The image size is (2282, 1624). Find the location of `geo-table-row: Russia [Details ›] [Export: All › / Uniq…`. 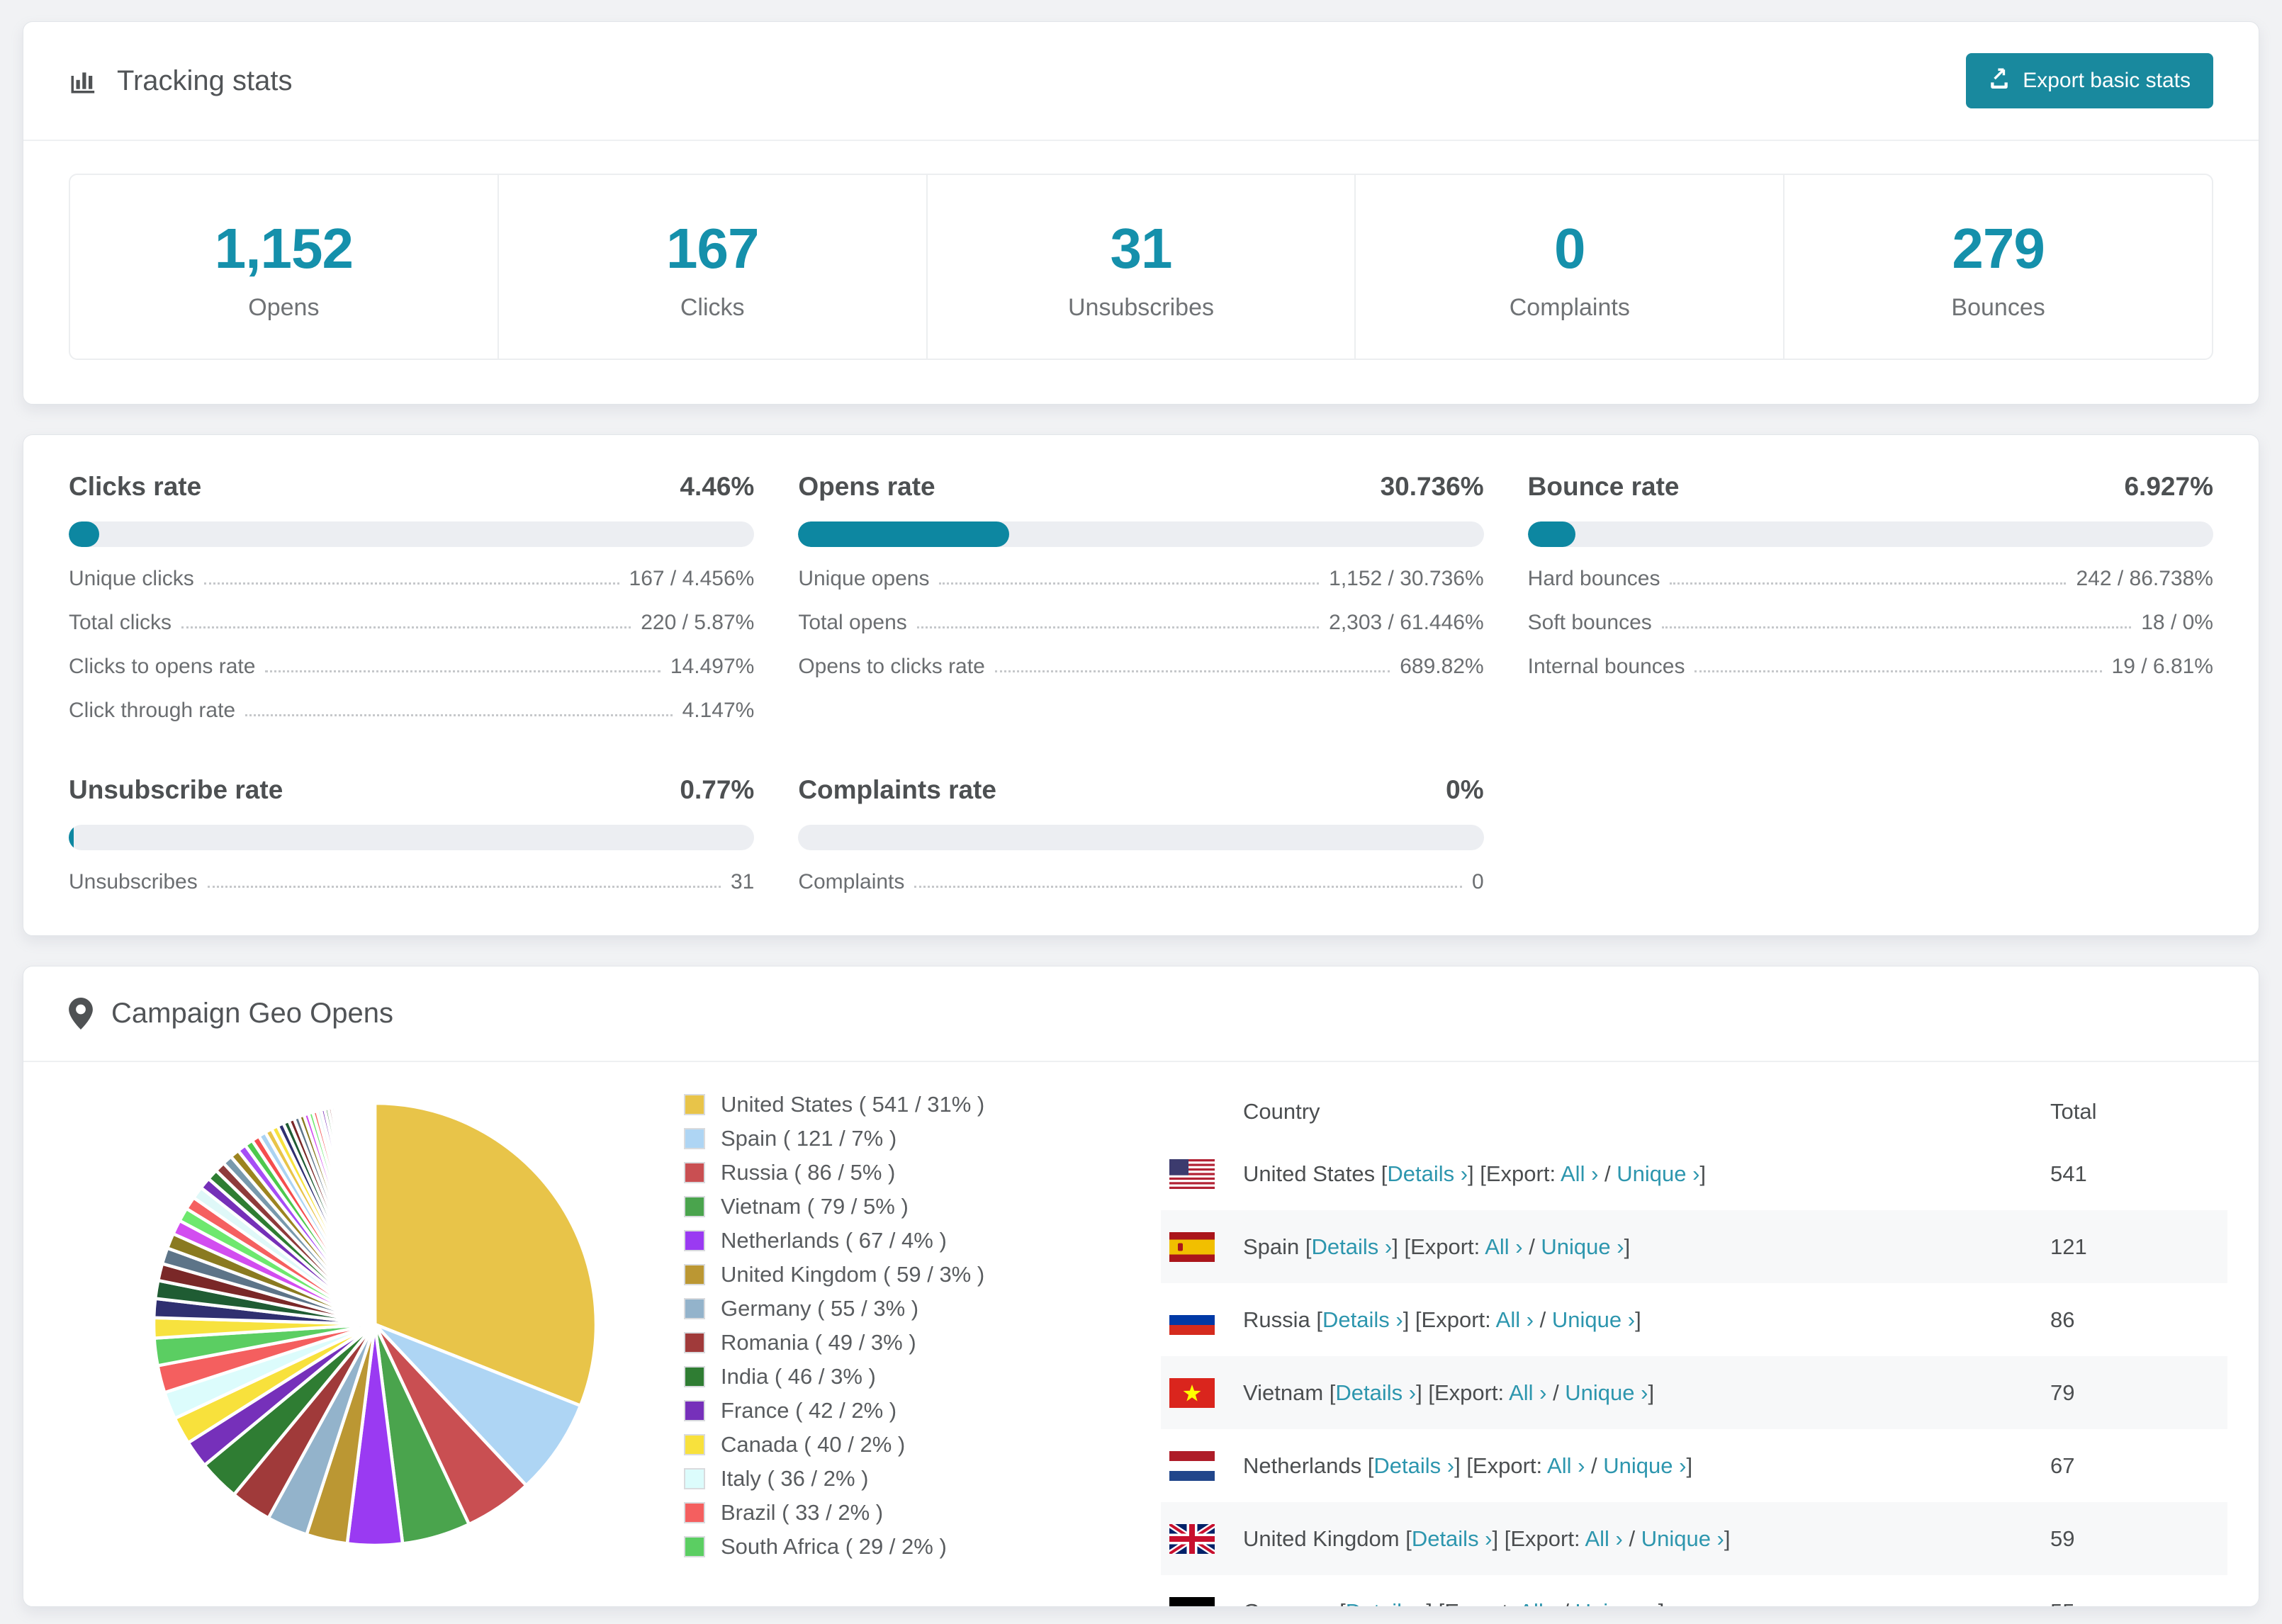

geo-table-row: Russia [Details ›] [Export: All › / Uniq… is located at coordinates (1694, 1320).